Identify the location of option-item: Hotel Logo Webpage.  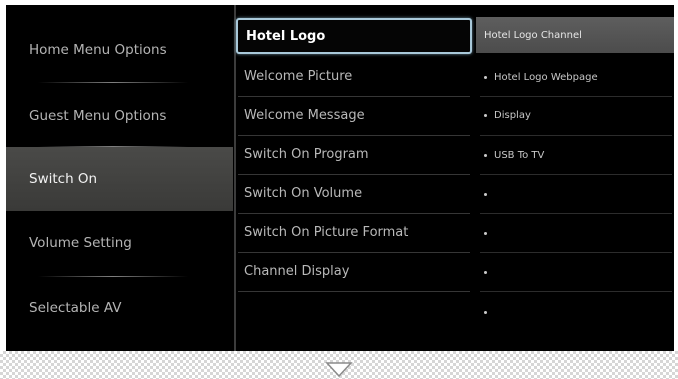
(579, 77).